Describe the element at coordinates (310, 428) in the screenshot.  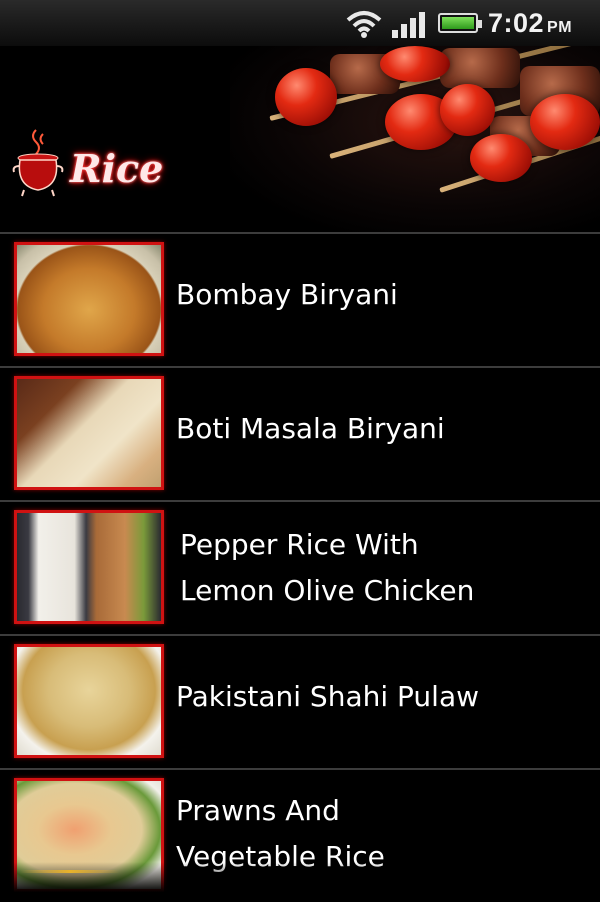
I see `recipe-title: Boti Masala Biryani` at that location.